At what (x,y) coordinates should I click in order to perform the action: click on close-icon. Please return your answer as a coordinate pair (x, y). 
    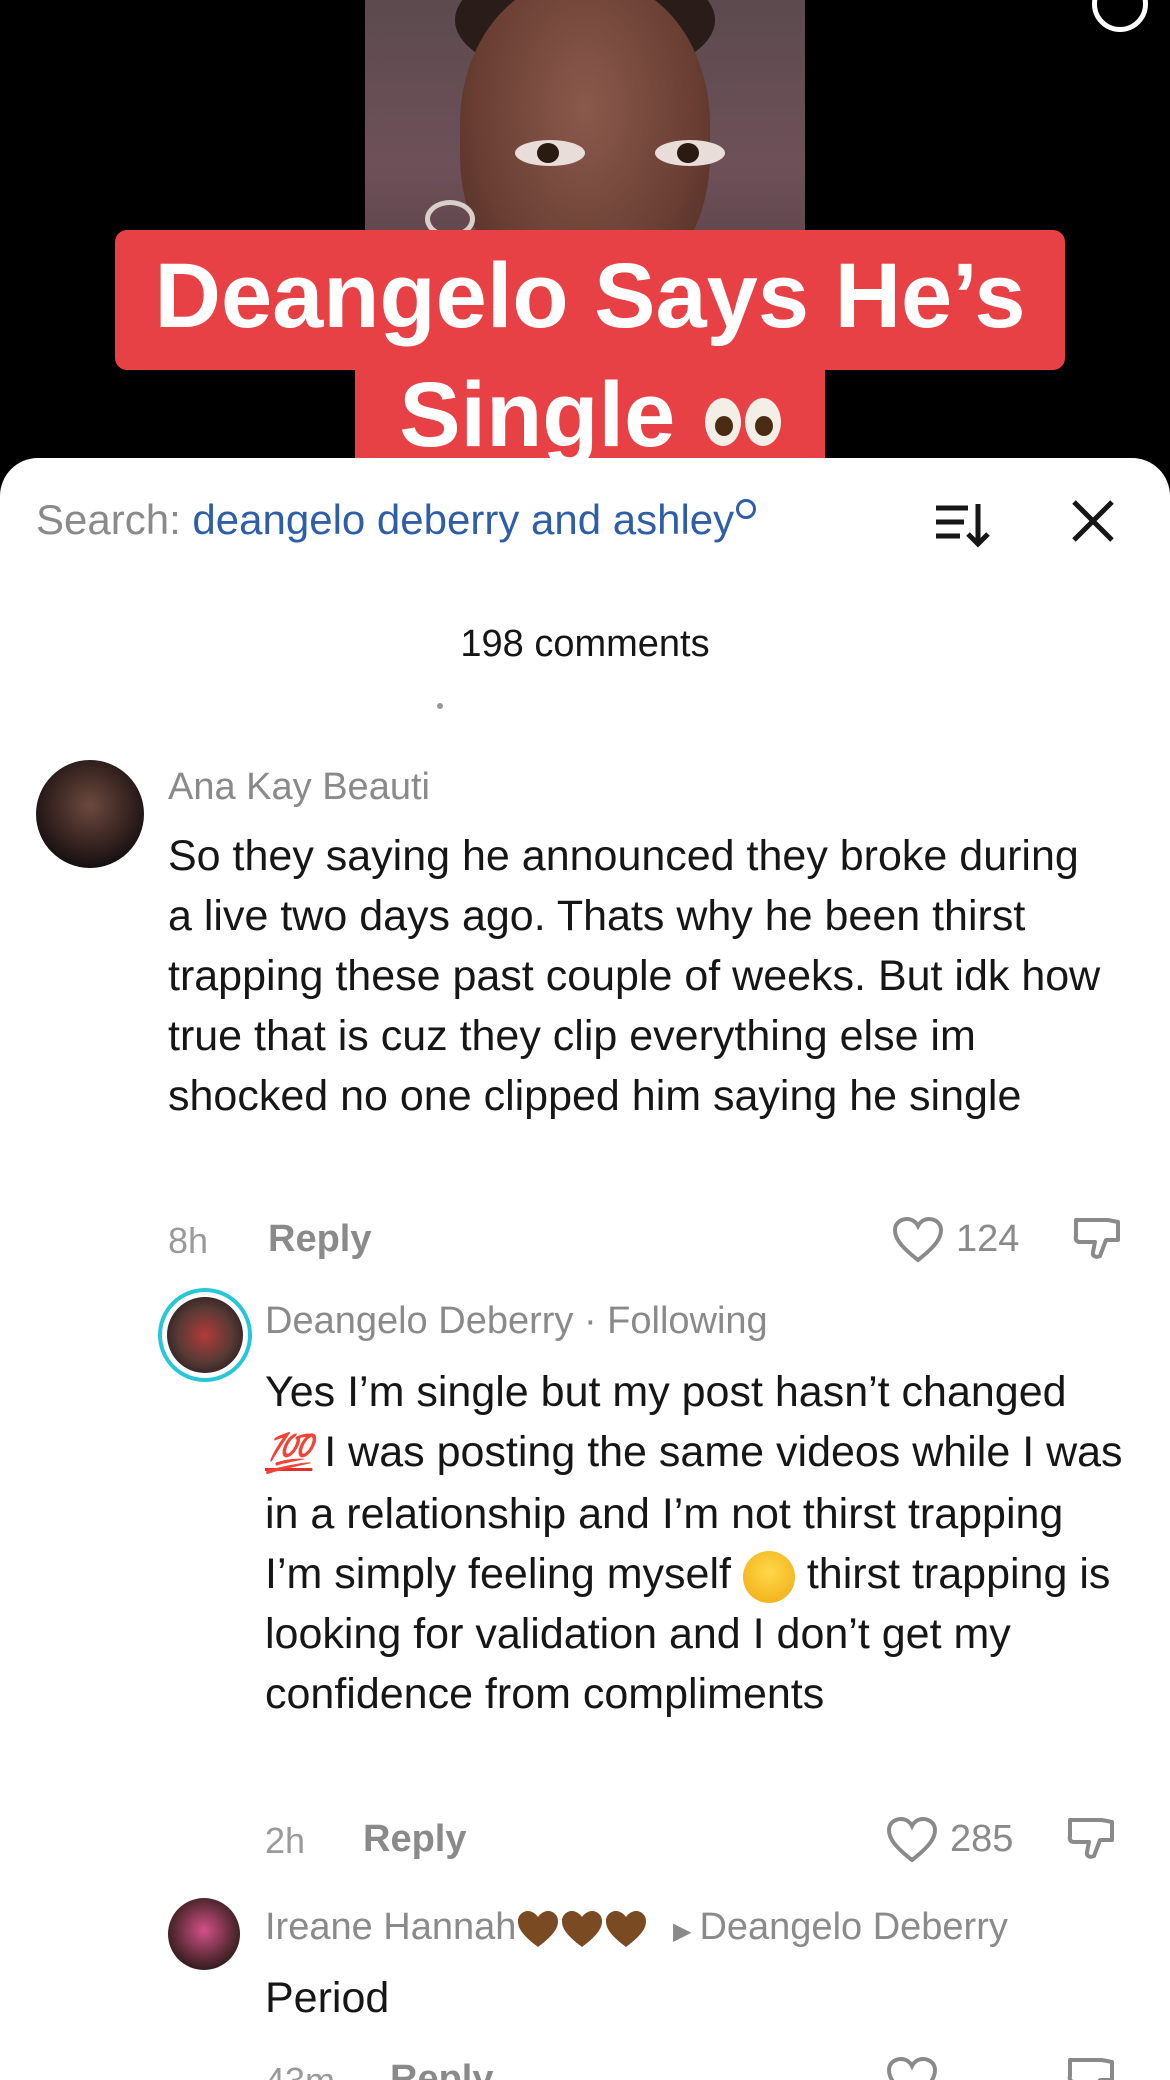
    Looking at the image, I should click on (1093, 521).